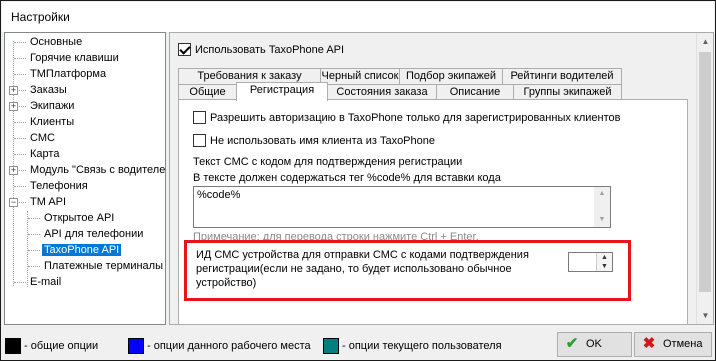 The width and height of the screenshot is (716, 361). I want to click on use-api-option: Использовать TaxoPhone API, so click(261, 49).